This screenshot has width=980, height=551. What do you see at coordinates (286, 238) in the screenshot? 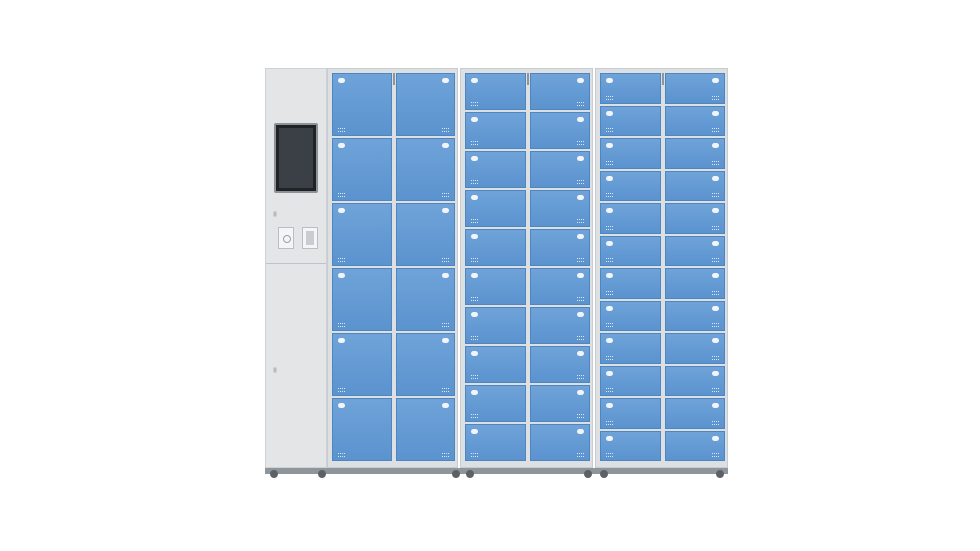
I see `rfid-reader-icon` at bounding box center [286, 238].